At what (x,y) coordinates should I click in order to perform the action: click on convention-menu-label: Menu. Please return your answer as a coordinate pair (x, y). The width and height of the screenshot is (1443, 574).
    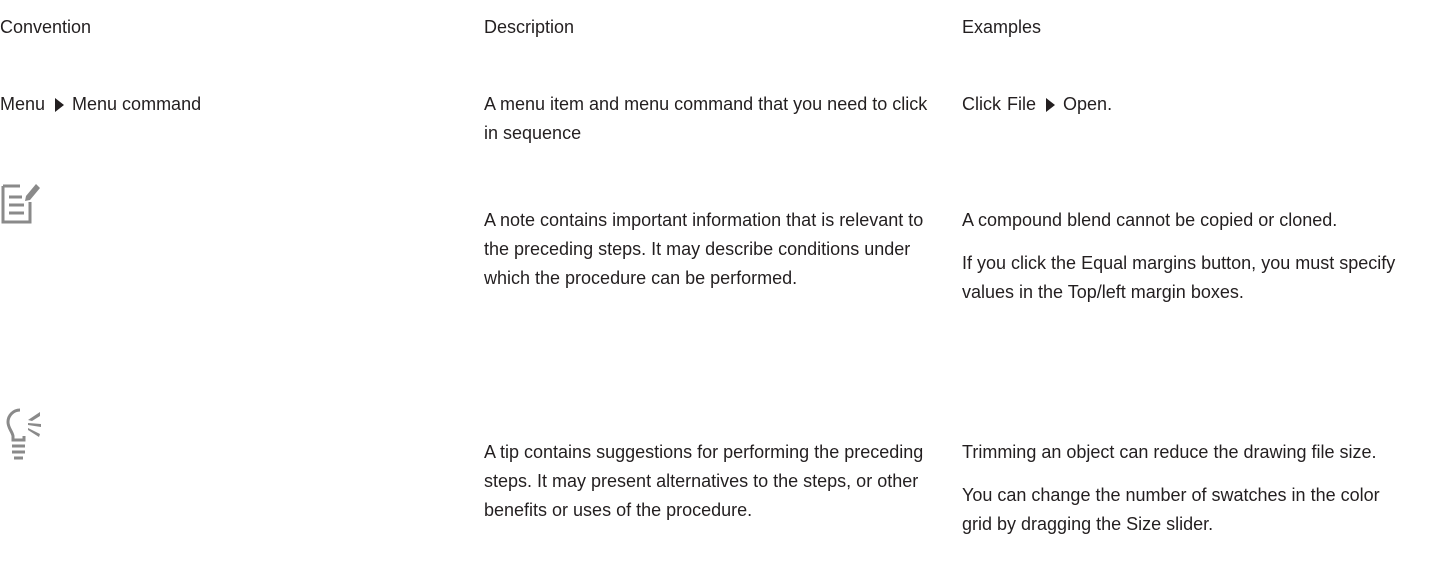
    Looking at the image, I should click on (23, 104).